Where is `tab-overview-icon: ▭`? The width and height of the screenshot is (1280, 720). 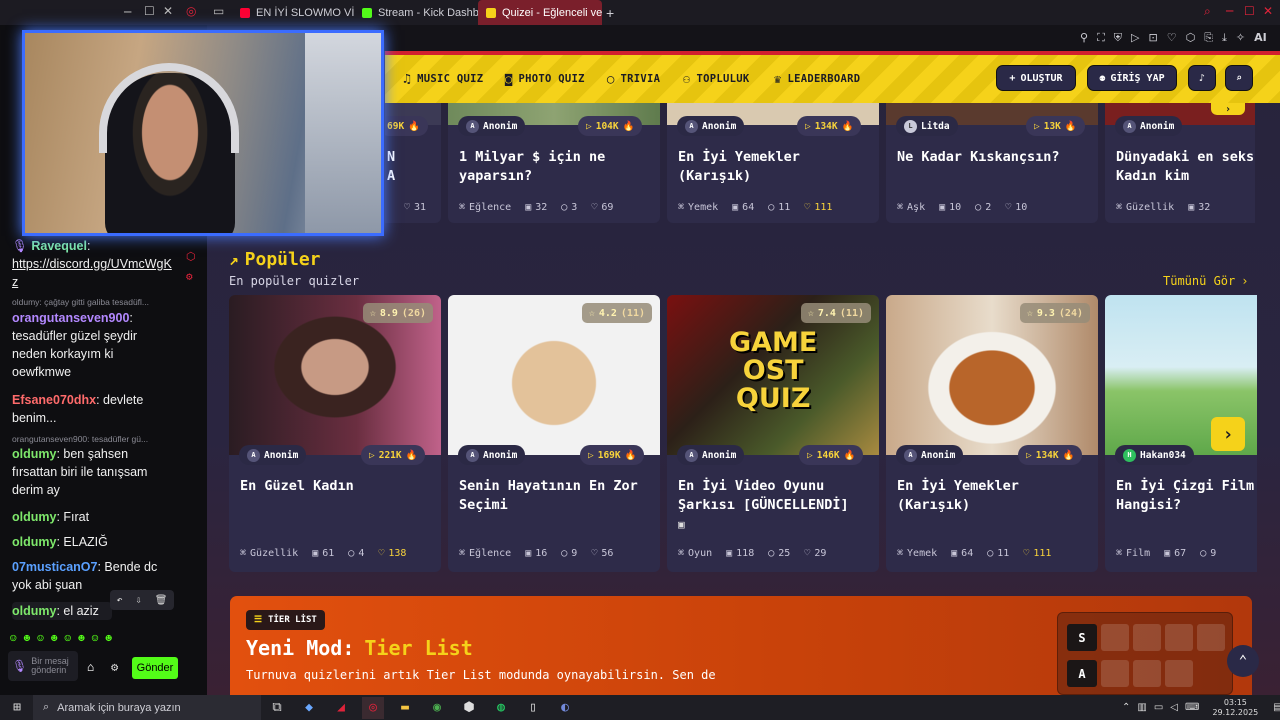
tab-overview-icon: ▭ is located at coordinates (218, 11).